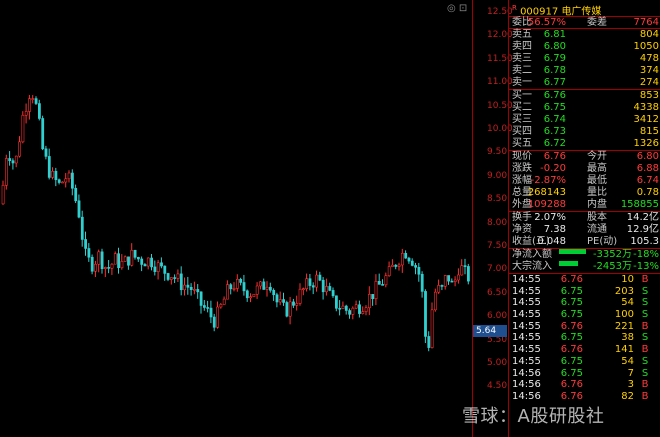  Describe the element at coordinates (646, 46) in the screenshot. I see `ask-volume: 1050` at that location.